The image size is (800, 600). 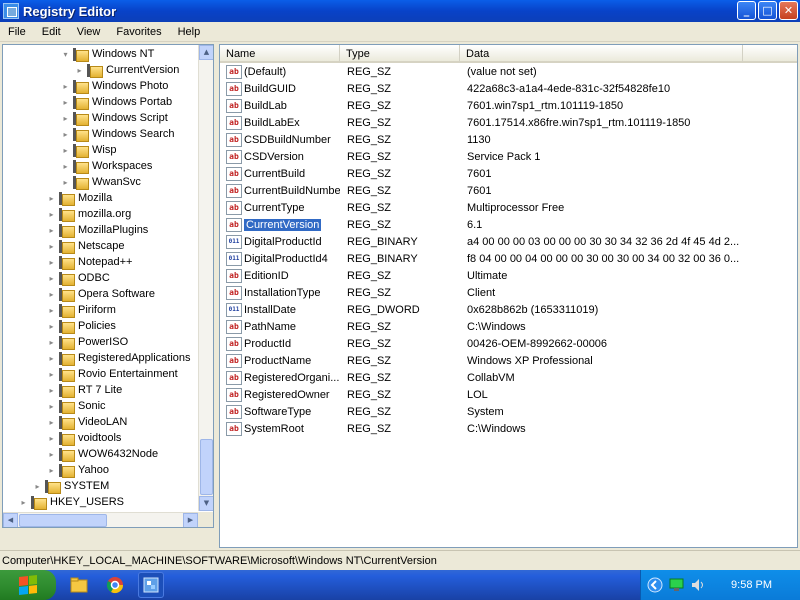 What do you see at coordinates (400, 54) in the screenshot?
I see `column-header-type: Type` at bounding box center [400, 54].